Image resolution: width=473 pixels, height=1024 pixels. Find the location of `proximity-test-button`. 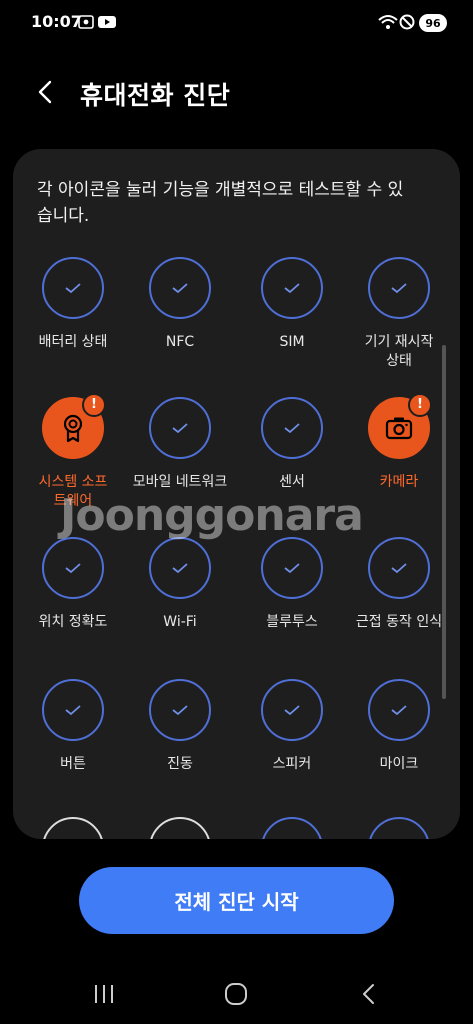

proximity-test-button is located at coordinates (399, 568).